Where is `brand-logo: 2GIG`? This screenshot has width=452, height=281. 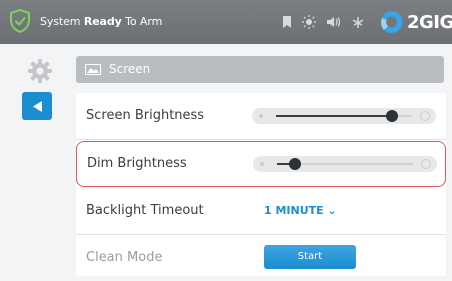
brand-logo: 2GIG is located at coordinates (415, 22).